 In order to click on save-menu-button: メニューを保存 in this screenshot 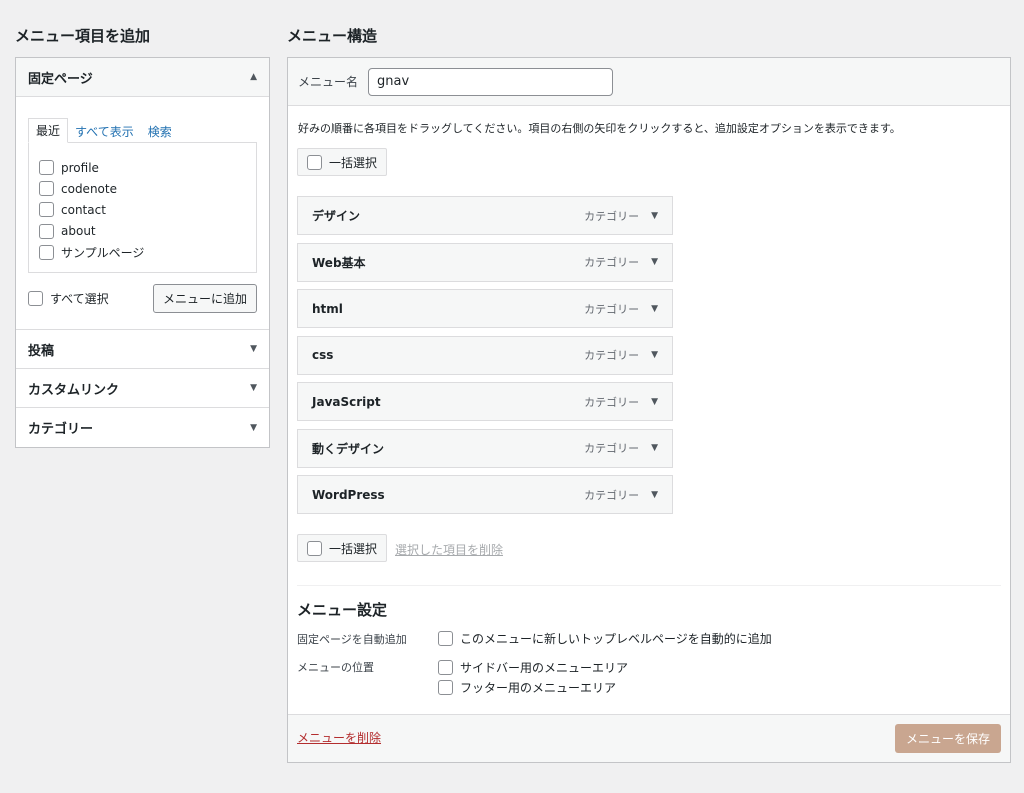, I will do `click(947, 738)`.